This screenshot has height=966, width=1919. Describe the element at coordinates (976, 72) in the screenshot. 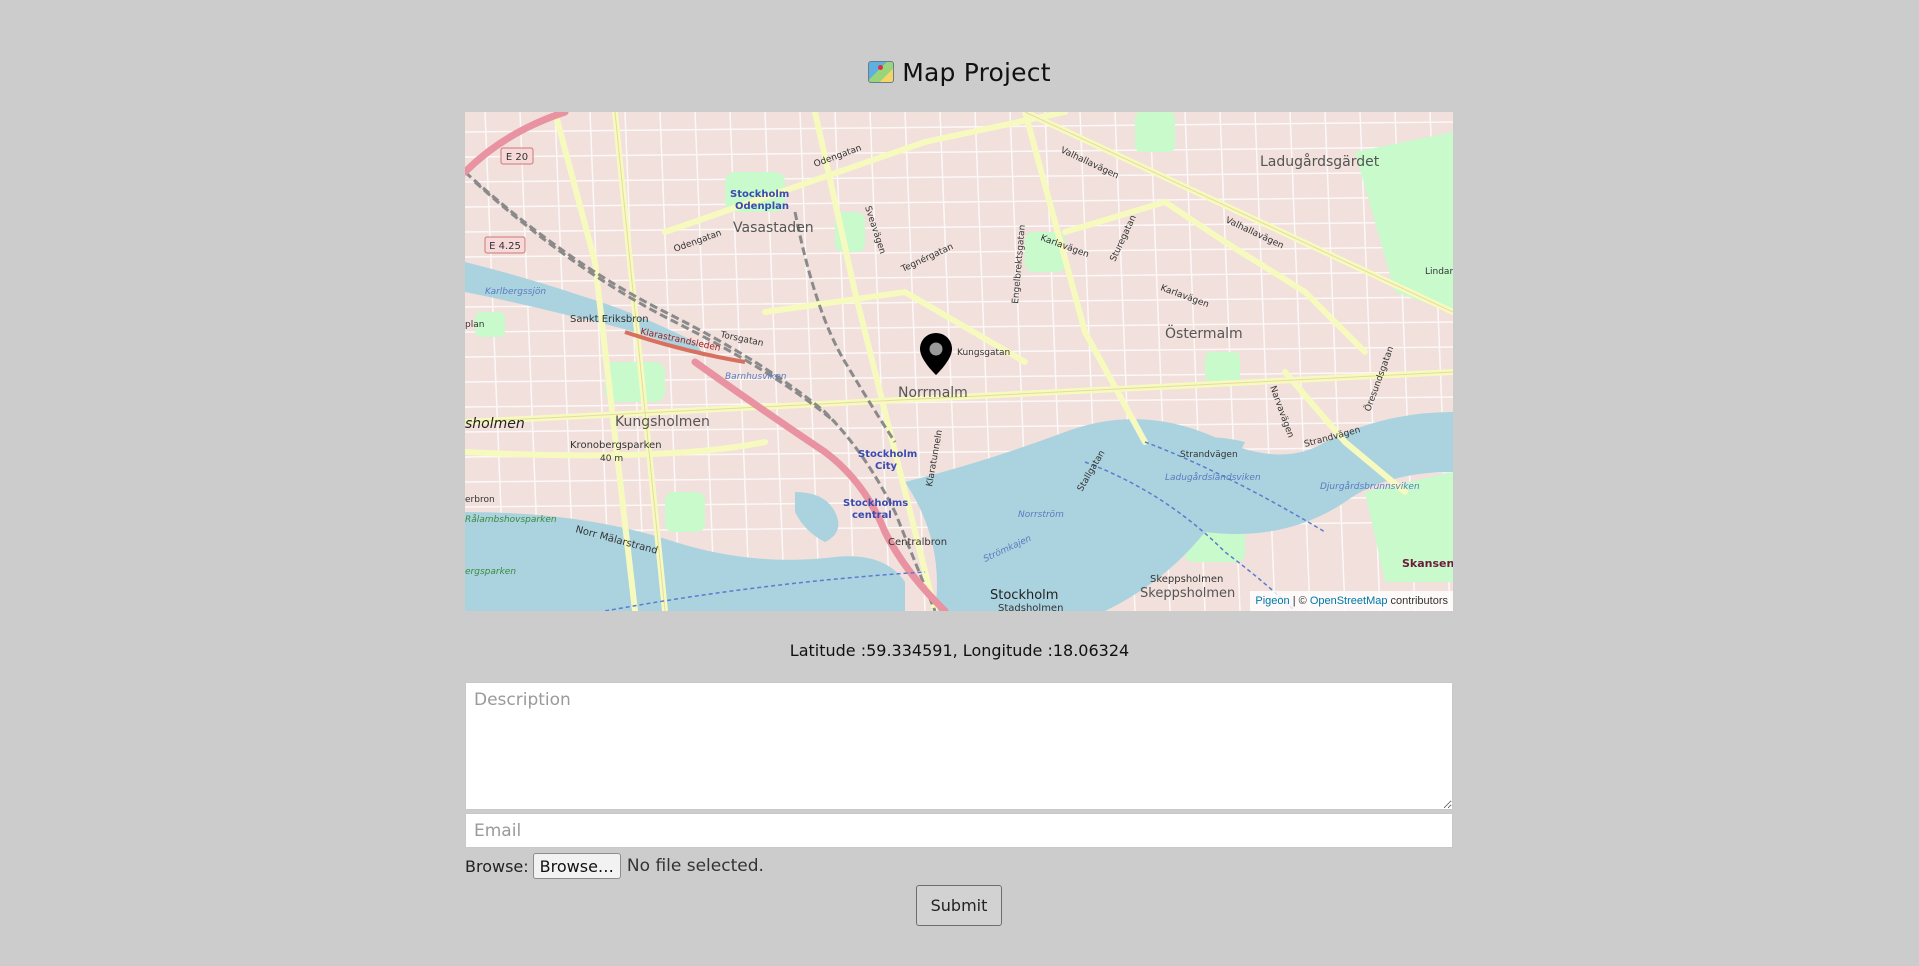

I see `page-title-text: Map Project` at that location.